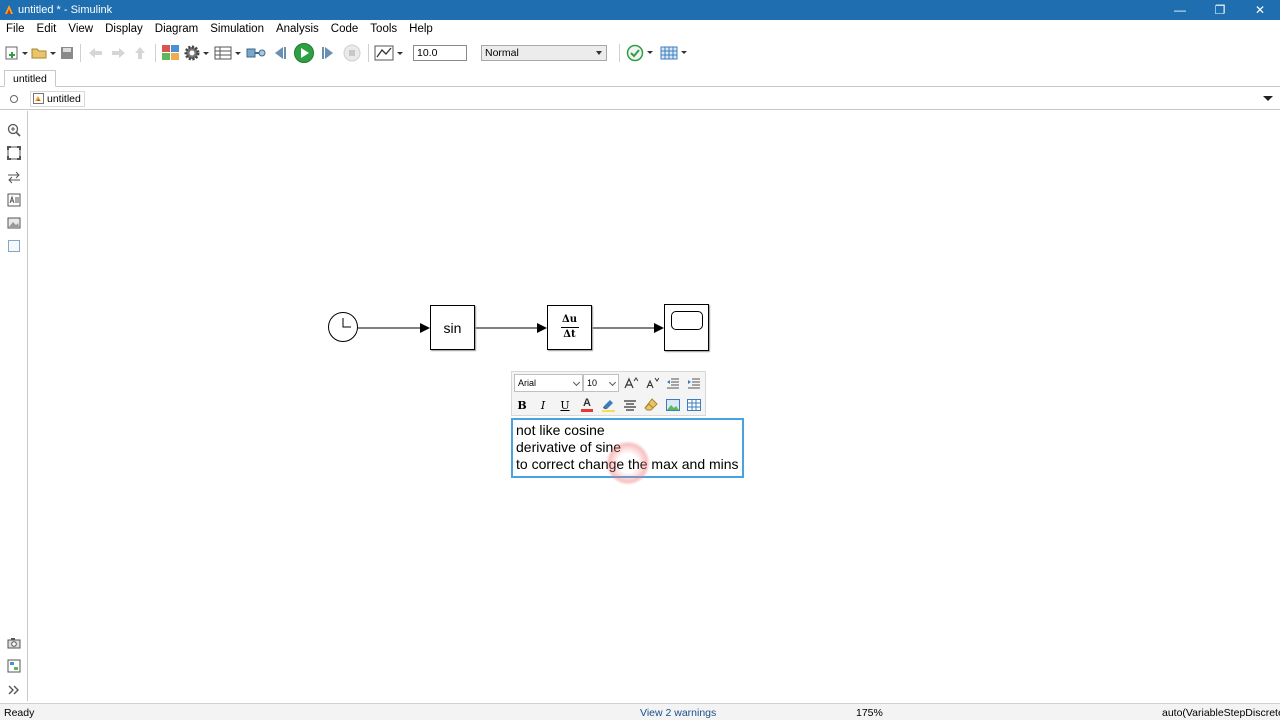 This screenshot has height=720, width=1280. Describe the element at coordinates (694, 383) in the screenshot. I see `increase-indent-button` at that location.